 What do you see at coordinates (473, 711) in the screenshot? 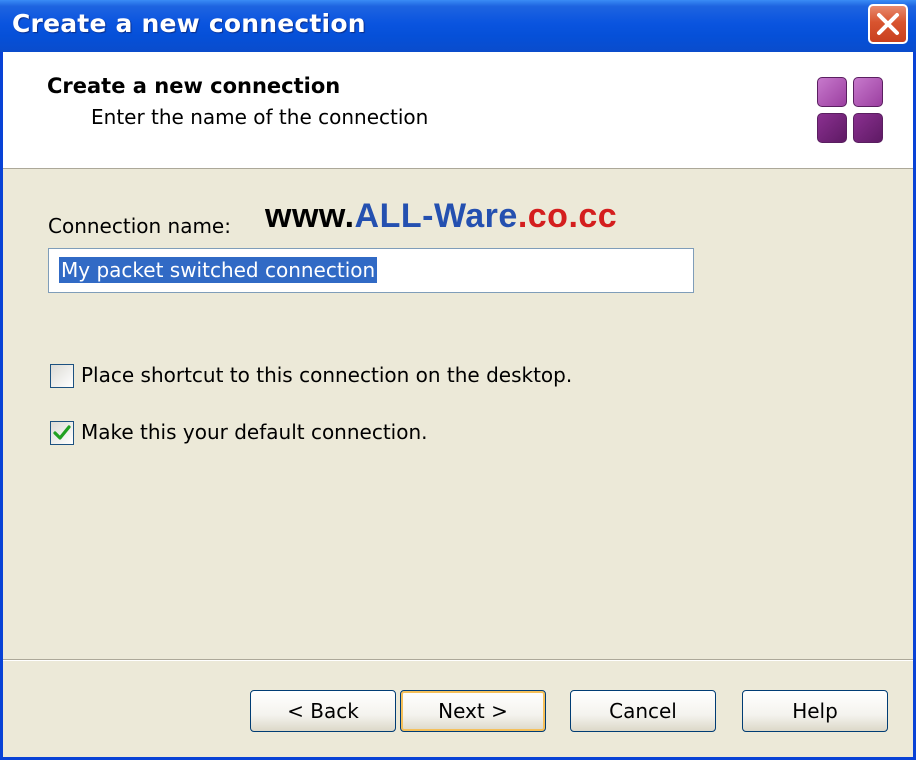
I see `next-button: Next >` at bounding box center [473, 711].